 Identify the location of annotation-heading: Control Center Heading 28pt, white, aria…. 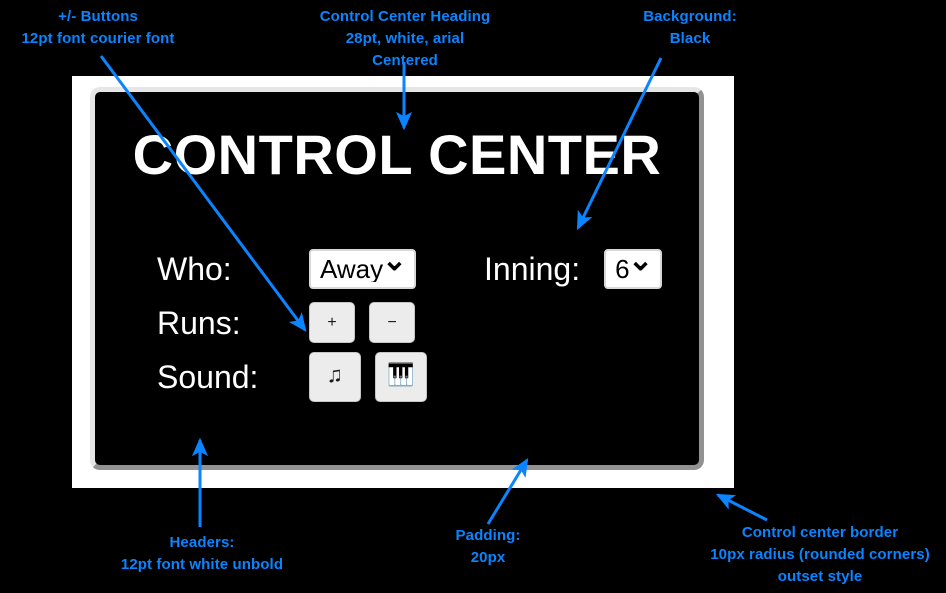
(405, 38).